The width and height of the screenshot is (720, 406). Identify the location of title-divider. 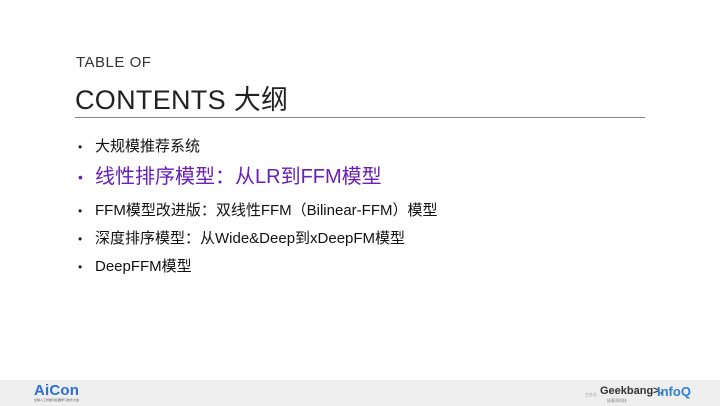
(360, 117).